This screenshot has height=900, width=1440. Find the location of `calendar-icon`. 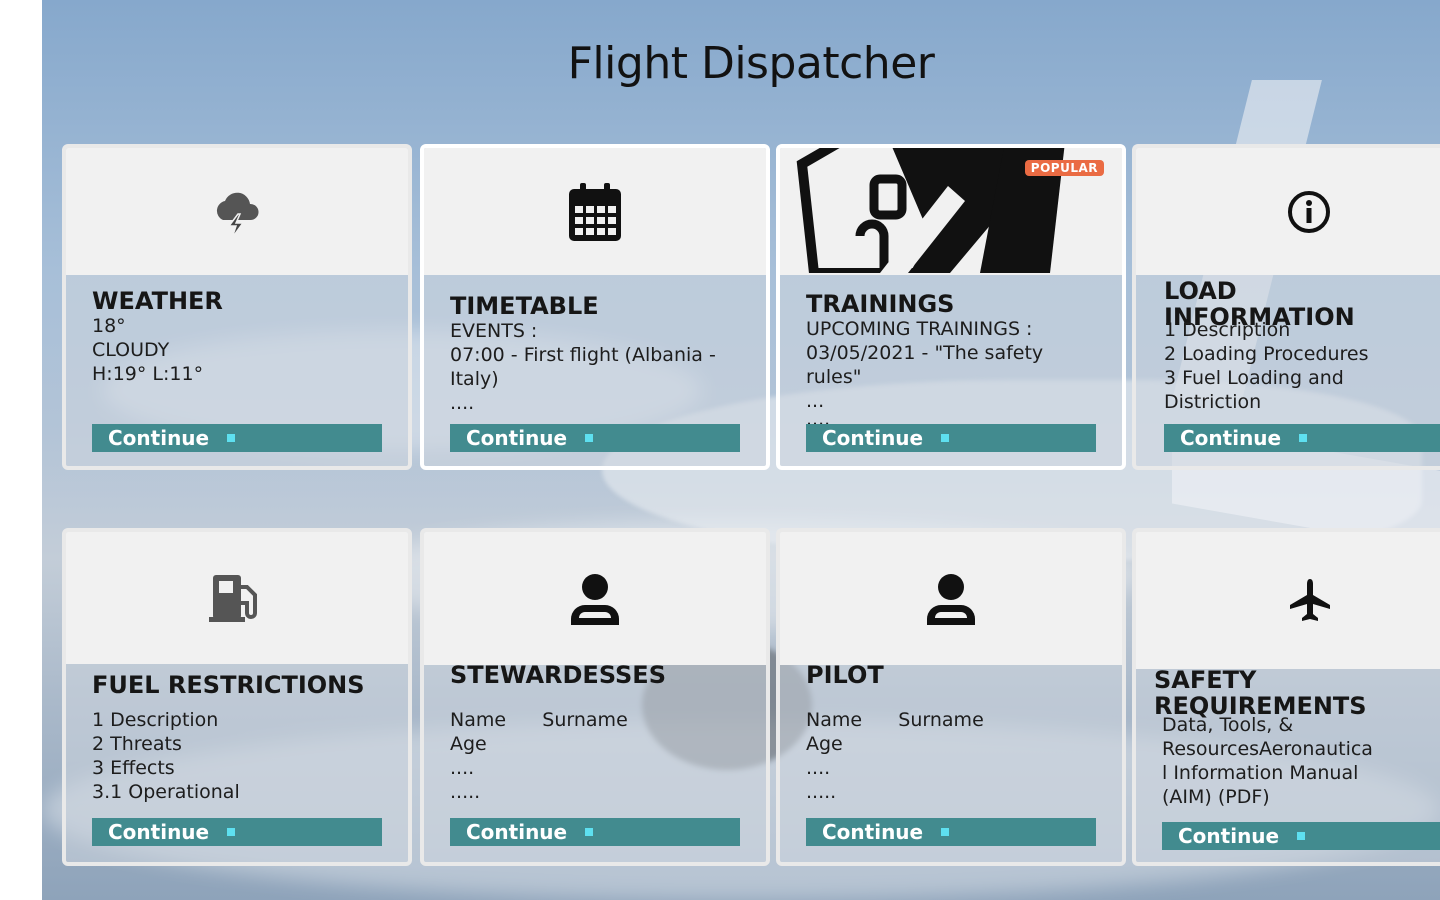

calendar-icon is located at coordinates (595, 212).